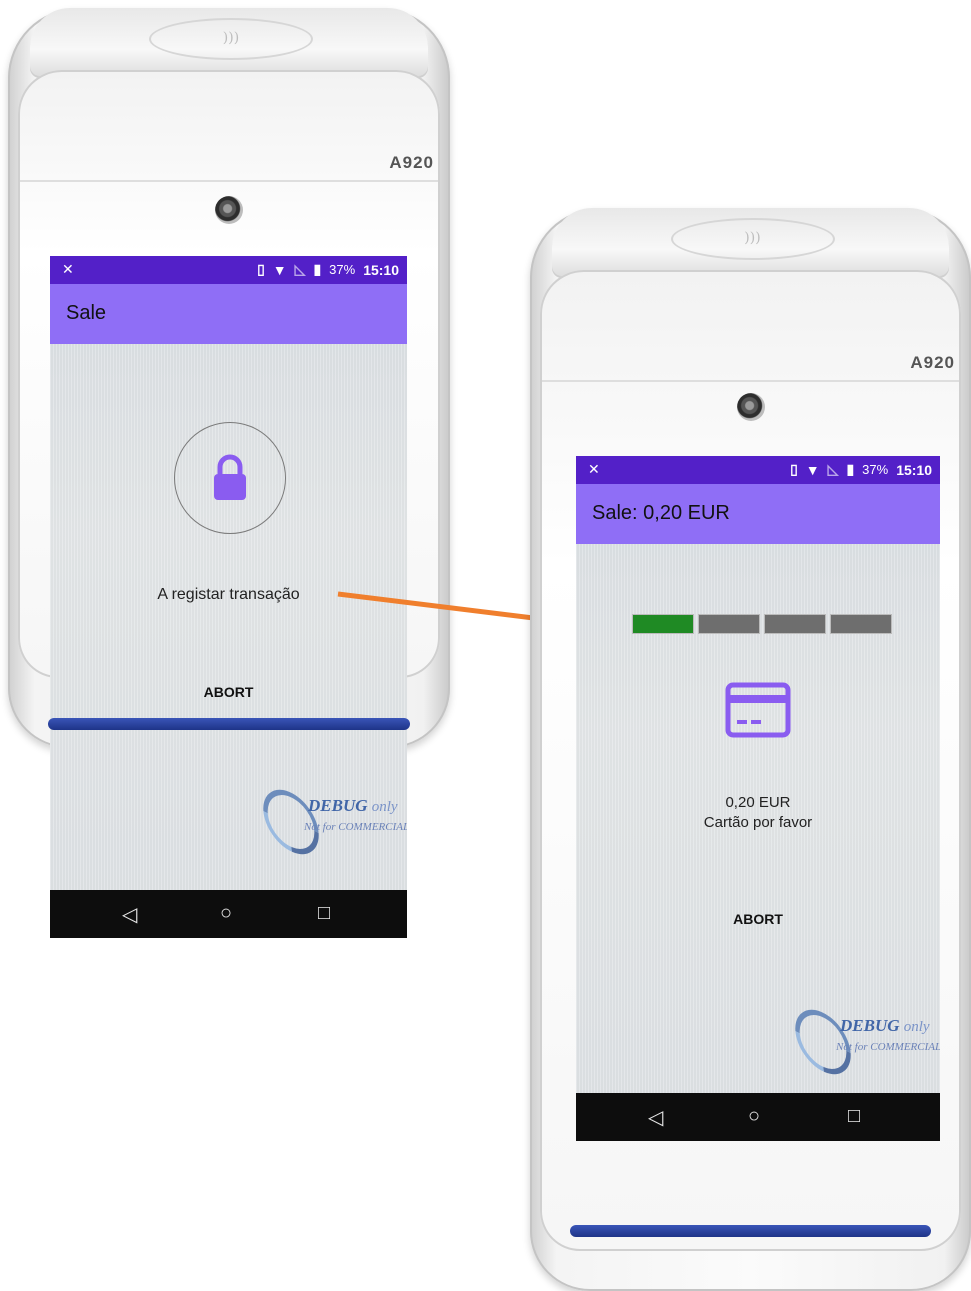  Describe the element at coordinates (762, 624) in the screenshot. I see `progress-indicator` at that location.